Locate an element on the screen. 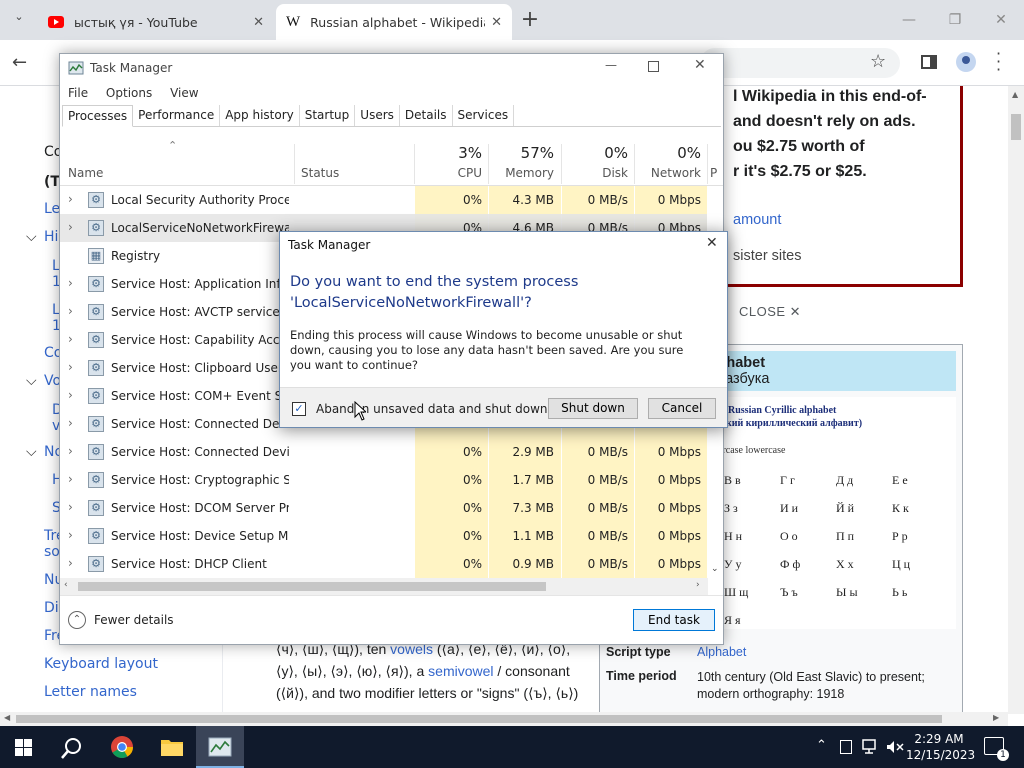 The image size is (1024, 768). taskbar-active-app is located at coordinates (220, 747).